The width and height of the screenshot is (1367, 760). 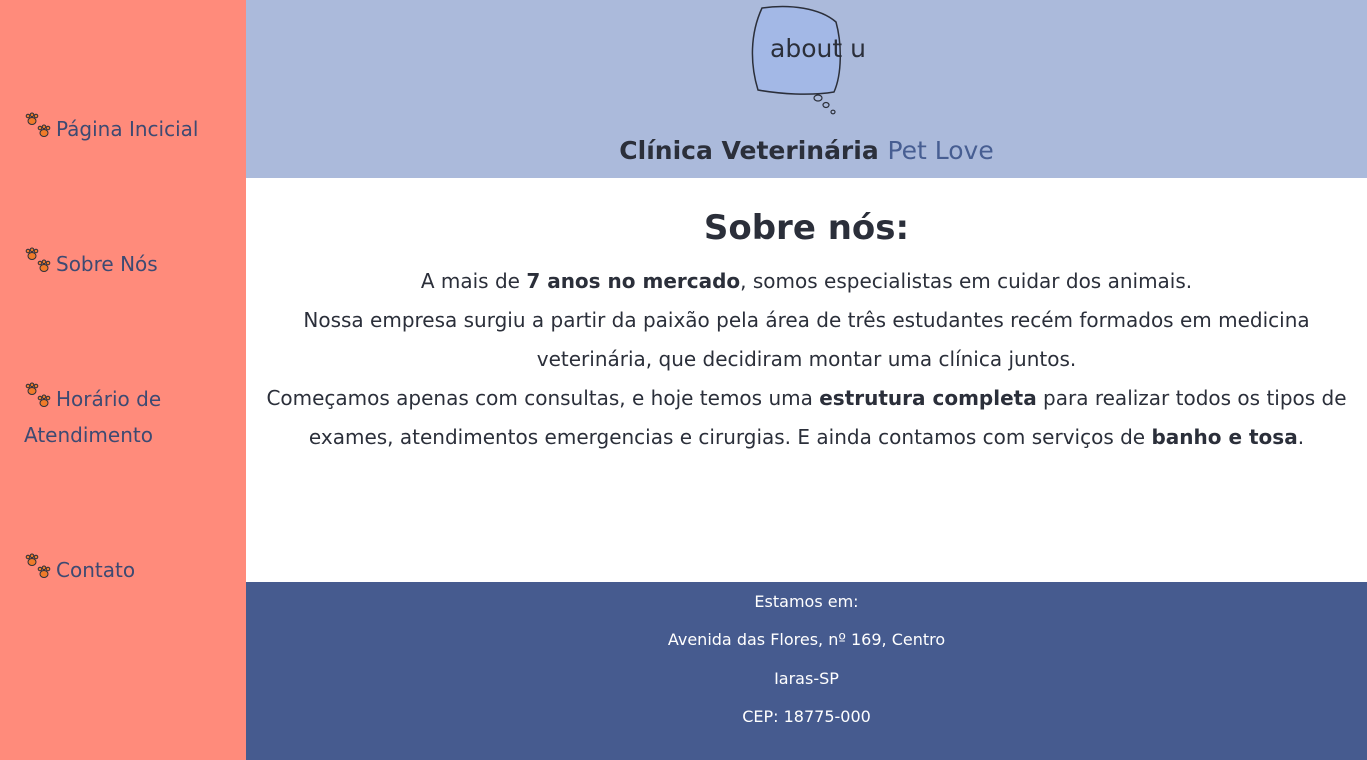 I want to click on sidebar-item-label: Página Incicial, so click(x=127, y=129).